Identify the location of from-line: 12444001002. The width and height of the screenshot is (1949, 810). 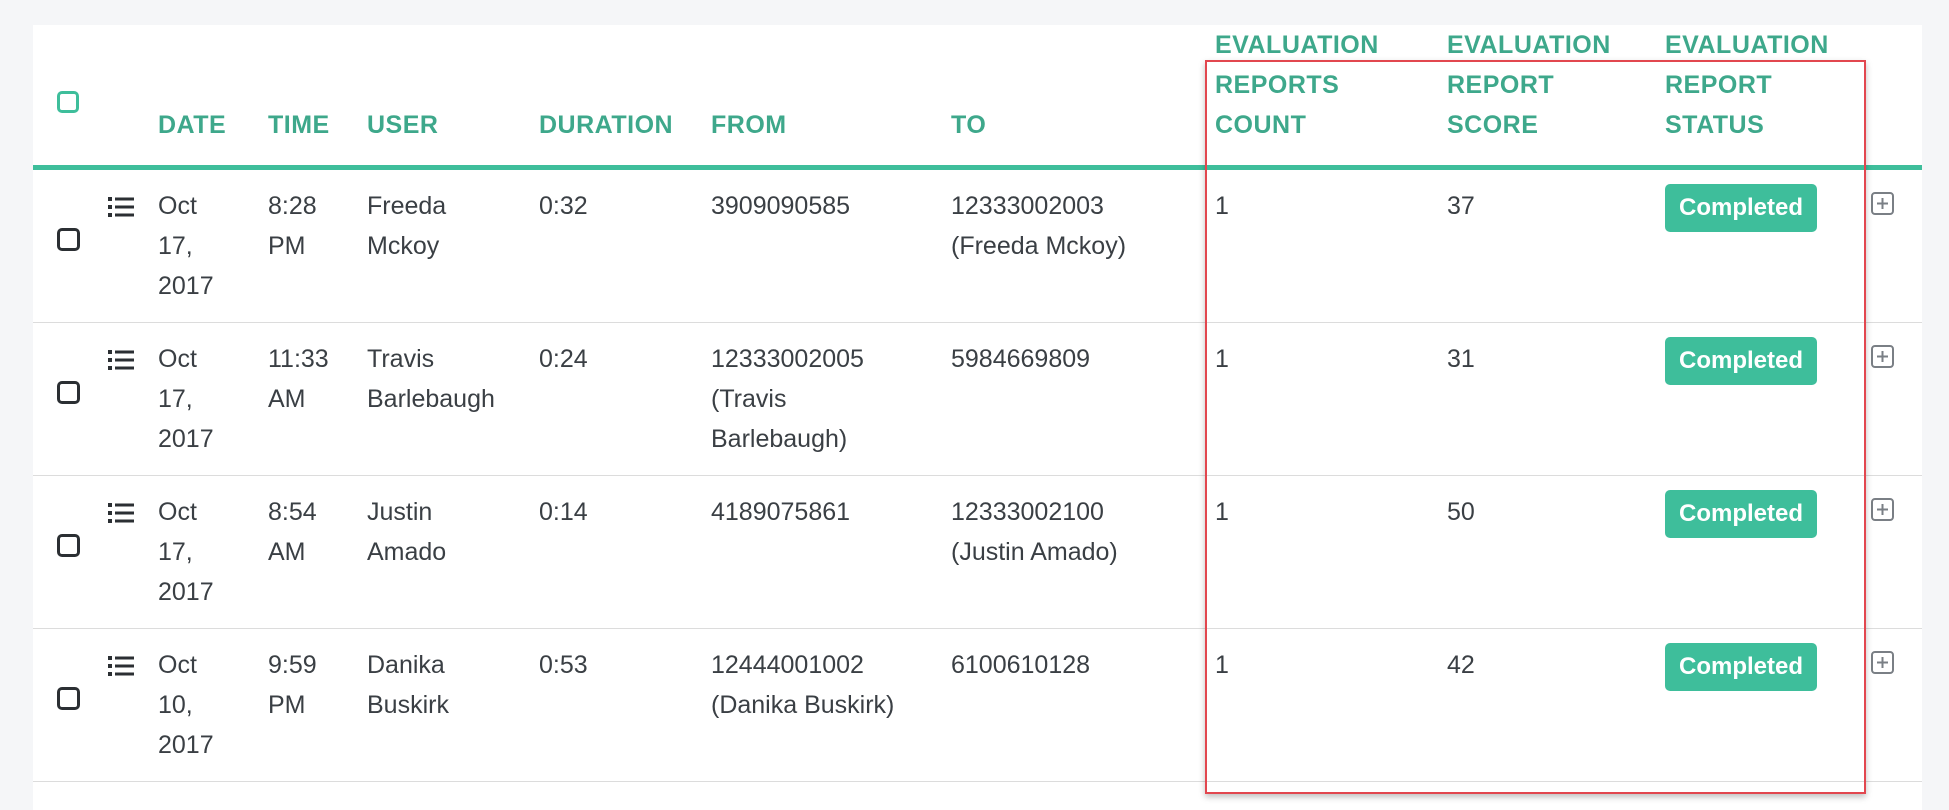
(787, 665).